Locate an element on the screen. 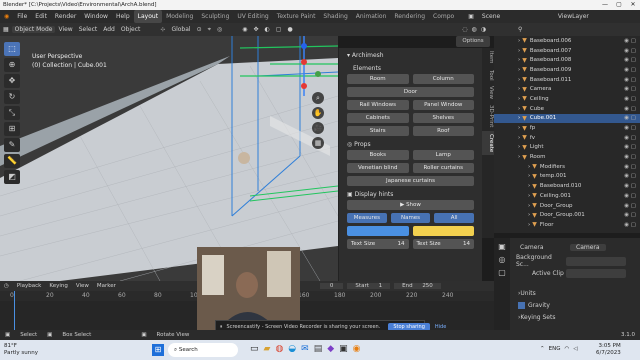  blender-taskbar-icon: ◉ is located at coordinates (357, 349).